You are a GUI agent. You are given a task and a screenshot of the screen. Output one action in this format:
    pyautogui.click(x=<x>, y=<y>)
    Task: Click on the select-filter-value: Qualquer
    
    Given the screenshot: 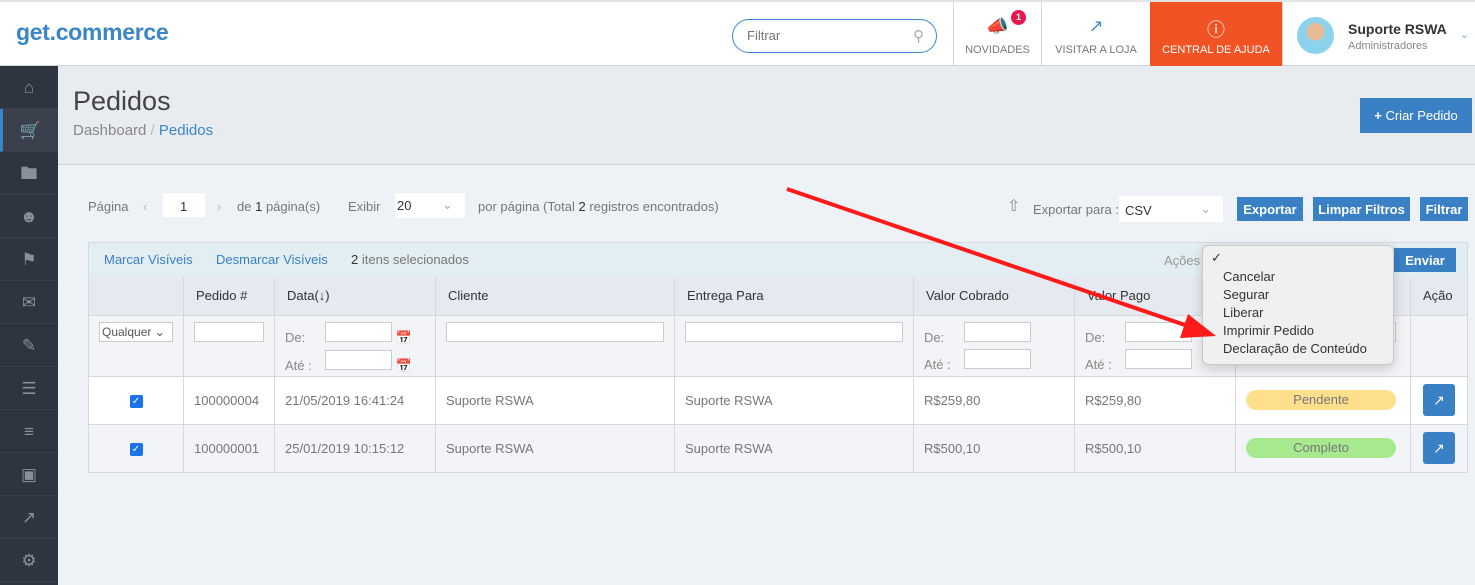 What is the action you would take?
    pyautogui.click(x=127, y=331)
    